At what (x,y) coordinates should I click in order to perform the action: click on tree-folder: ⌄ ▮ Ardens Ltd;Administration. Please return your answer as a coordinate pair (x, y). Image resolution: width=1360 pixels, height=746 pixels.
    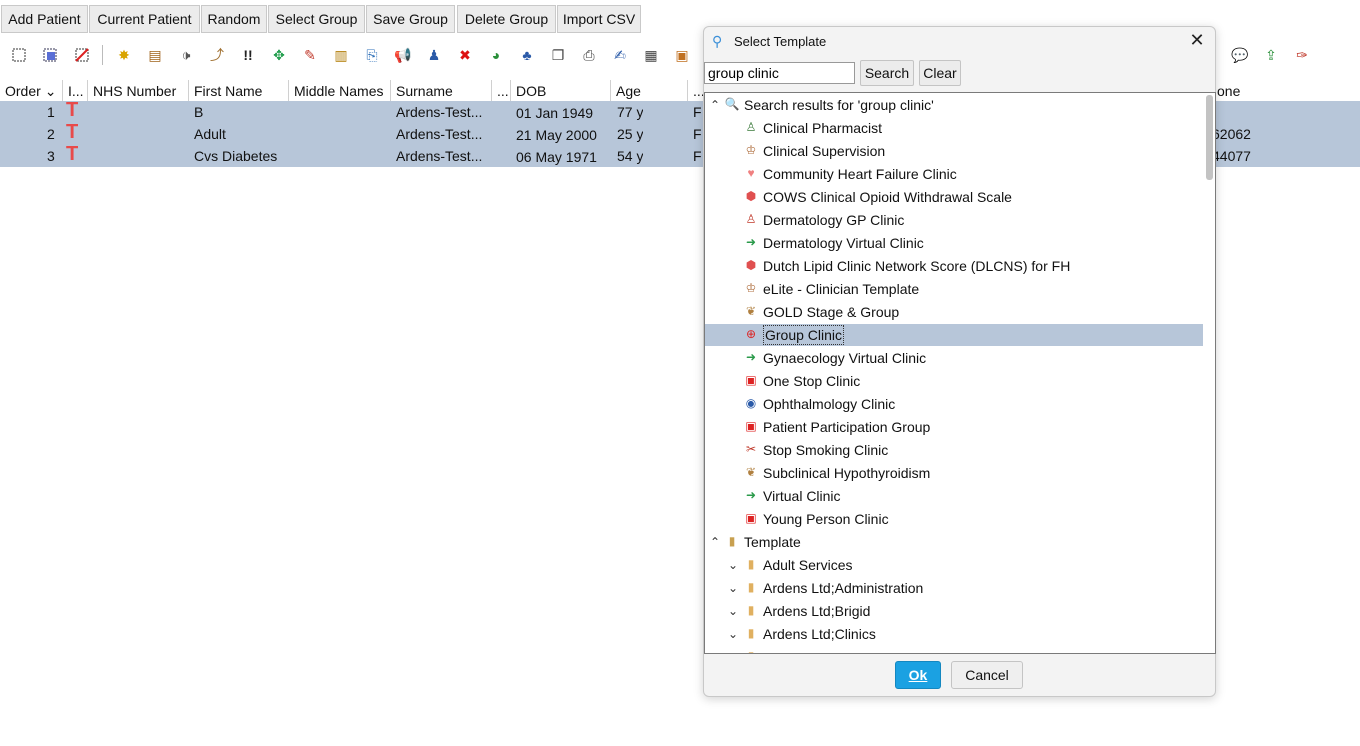
    Looking at the image, I should click on (954, 588).